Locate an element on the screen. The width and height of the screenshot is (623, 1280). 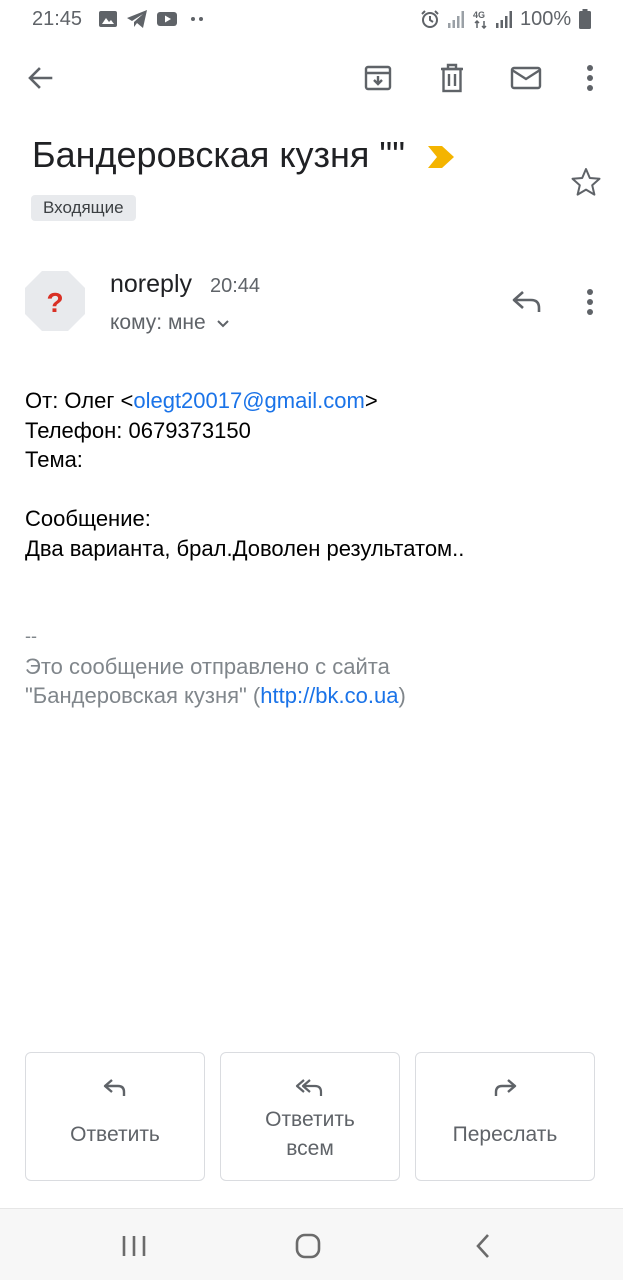
4g-icon: 4G is located at coordinates (480, 19).